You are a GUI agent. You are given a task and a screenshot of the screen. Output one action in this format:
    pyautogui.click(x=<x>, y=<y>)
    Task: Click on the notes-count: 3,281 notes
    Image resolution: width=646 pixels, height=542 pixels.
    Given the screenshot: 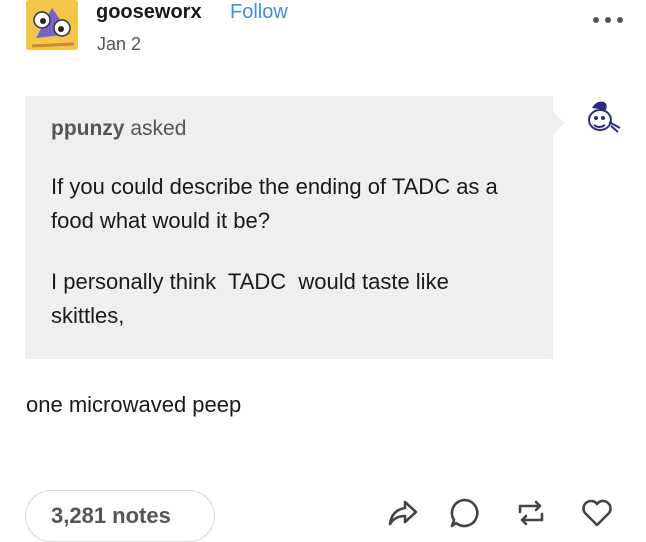 What is the action you would take?
    pyautogui.click(x=111, y=515)
    